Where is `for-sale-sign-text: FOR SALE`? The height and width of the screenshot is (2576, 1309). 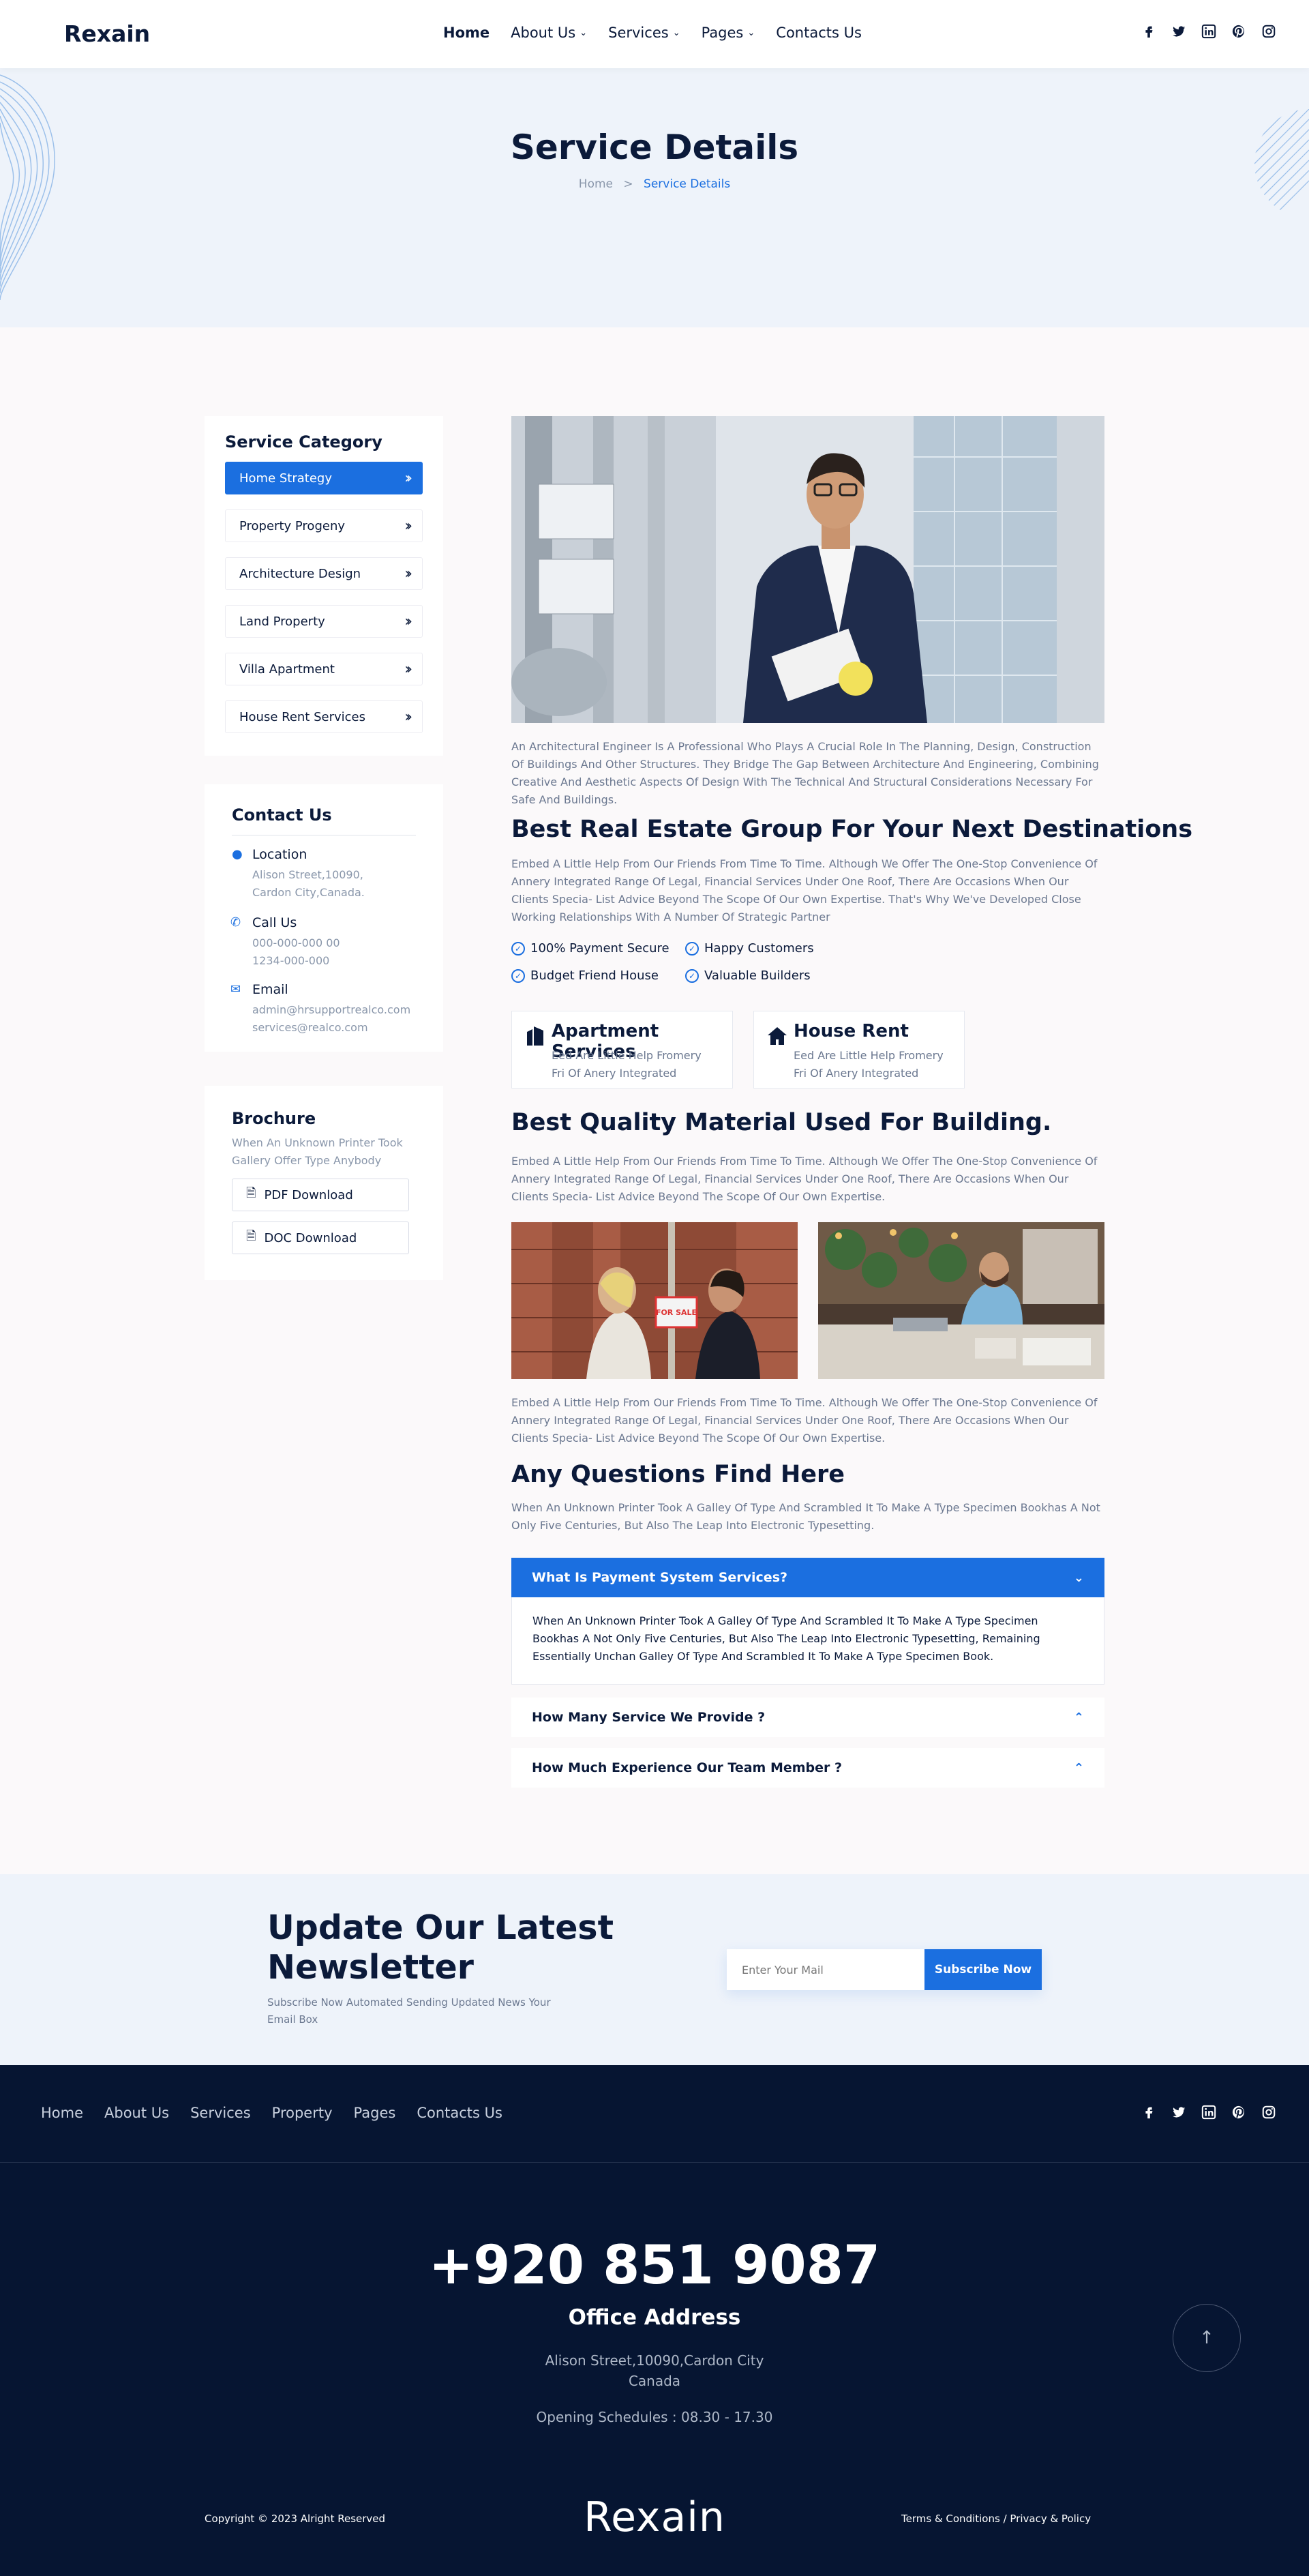 for-sale-sign-text: FOR SALE is located at coordinates (676, 1312).